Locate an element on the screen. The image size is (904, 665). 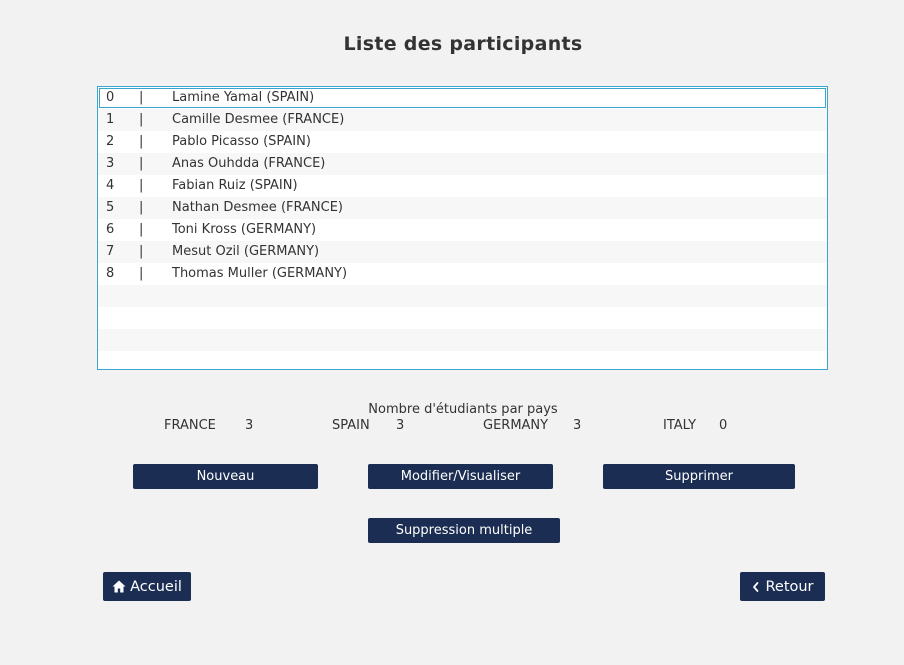
list-item: 3 | Anas Ouhdda (FRANCE) is located at coordinates (462, 164).